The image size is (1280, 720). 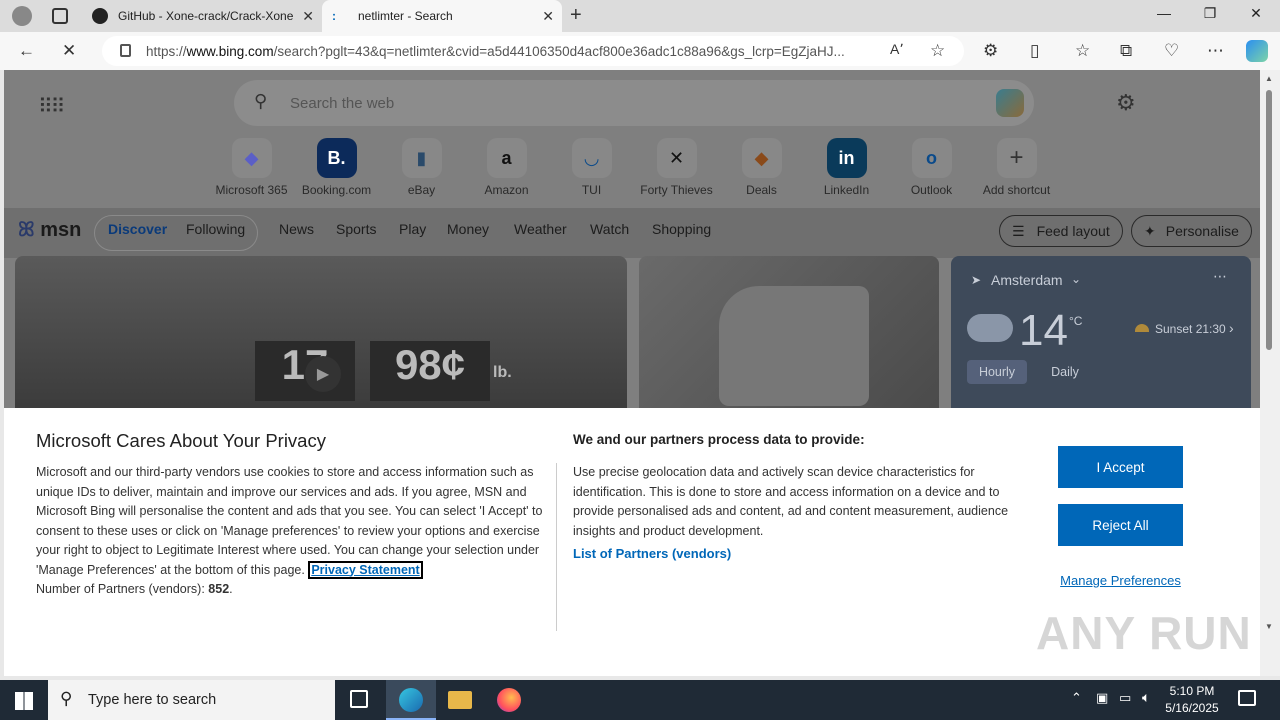 I want to click on shortcut-tui: ◡ TUI, so click(x=591, y=167).